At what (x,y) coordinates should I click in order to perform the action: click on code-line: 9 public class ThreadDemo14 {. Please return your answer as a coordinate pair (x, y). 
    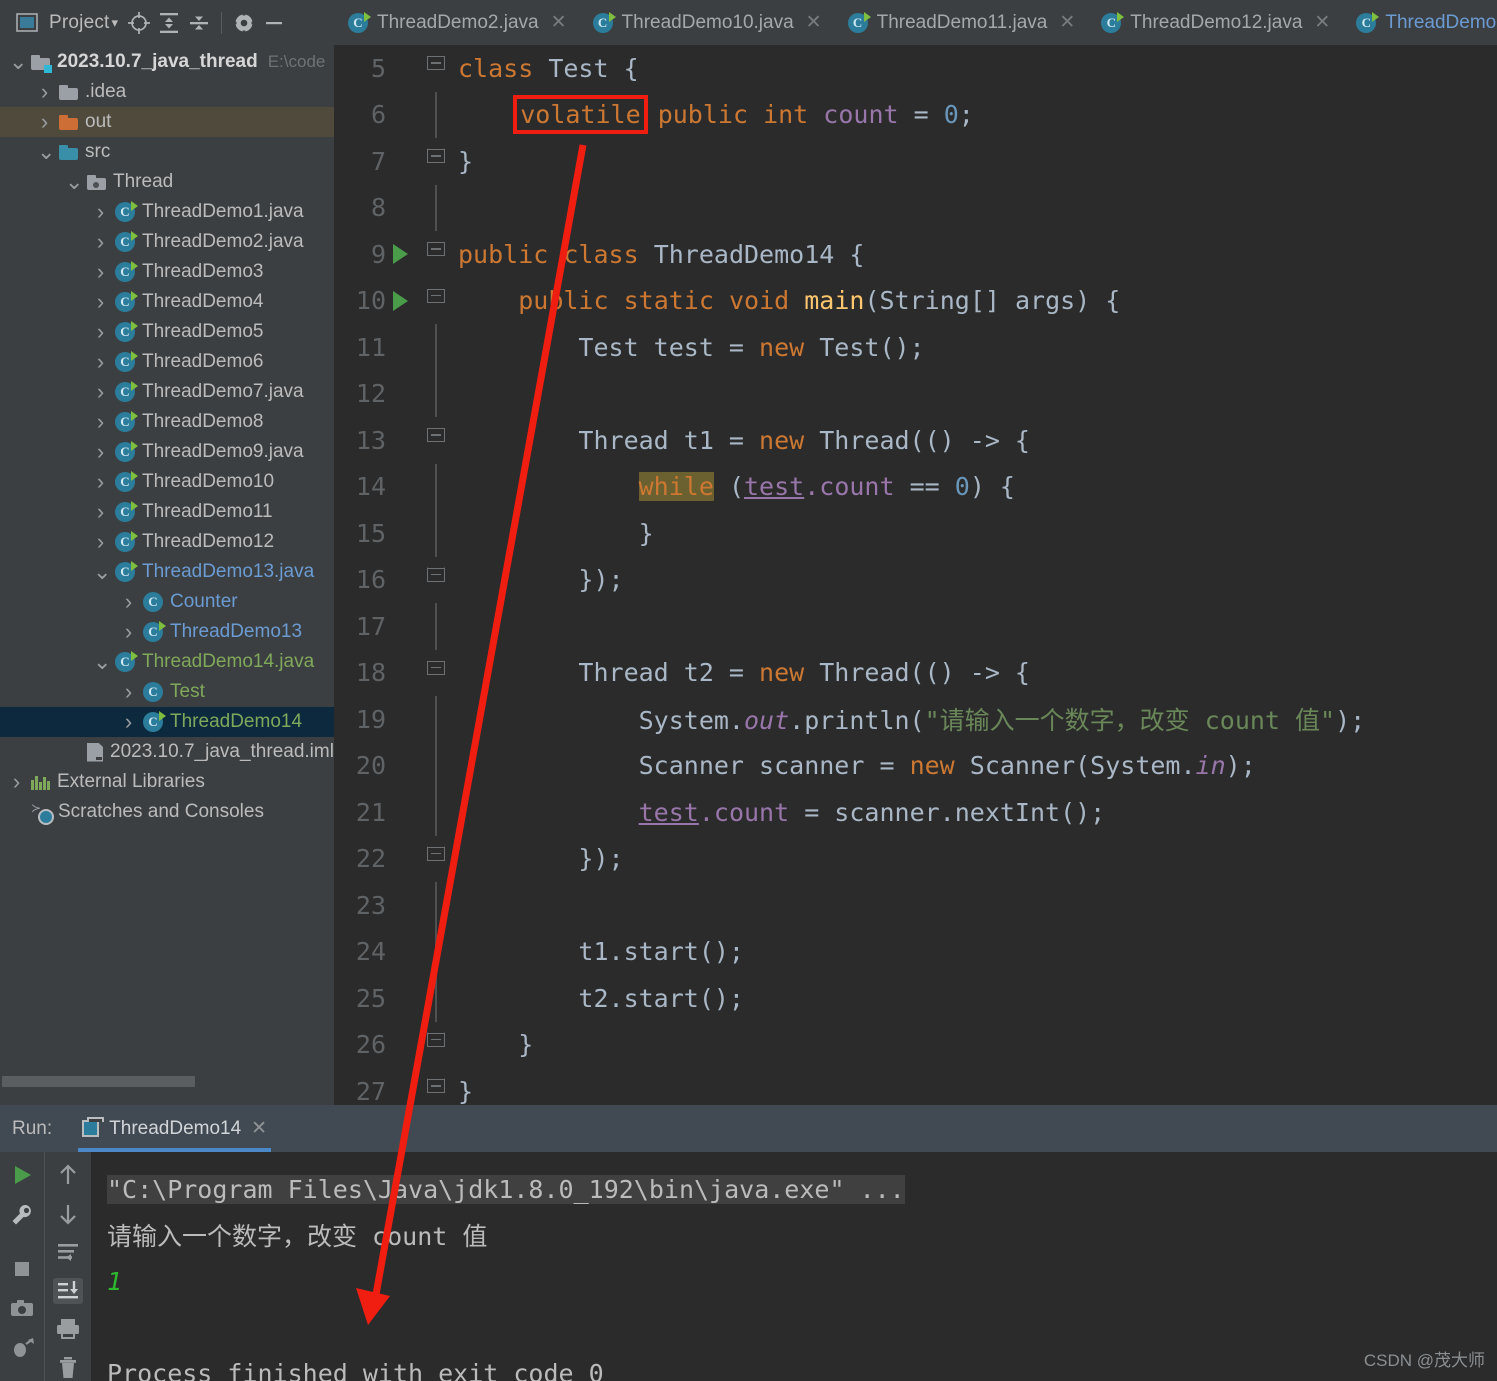
    Looking at the image, I should click on (915, 254).